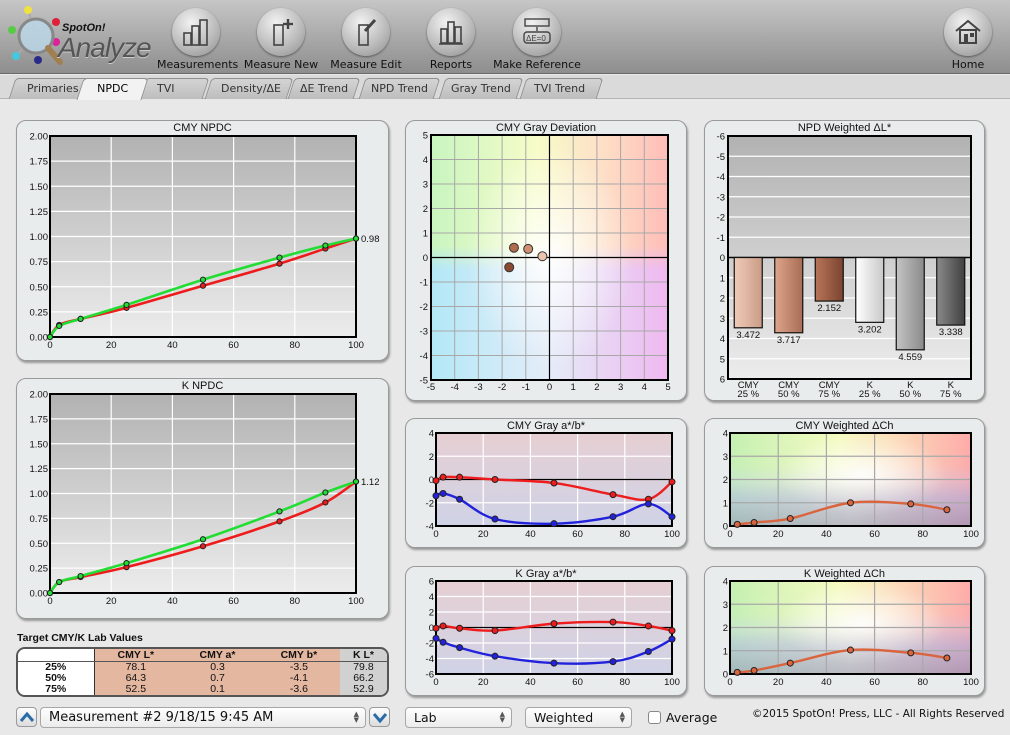 The image size is (1010, 735). Describe the element at coordinates (451, 33) in the screenshot. I see `bar-chart-icon` at that location.